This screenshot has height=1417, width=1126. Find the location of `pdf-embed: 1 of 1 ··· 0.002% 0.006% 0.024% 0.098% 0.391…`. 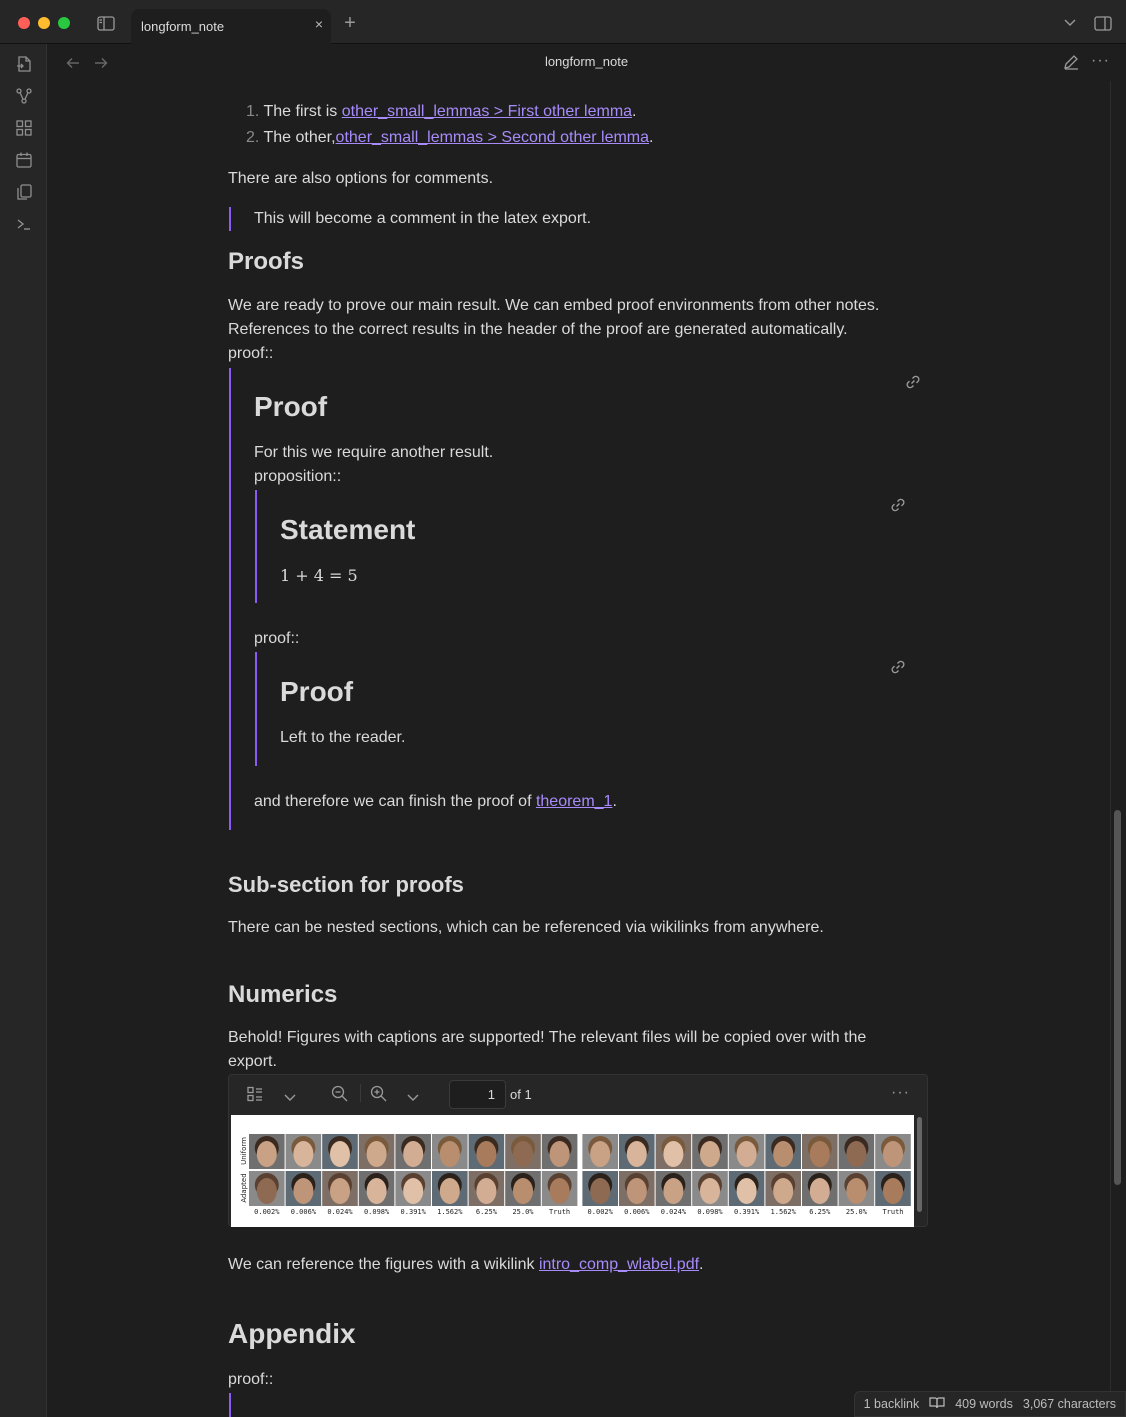

pdf-embed: 1 of 1 ··· 0.002% 0.006% 0.024% 0.098% 0.391… is located at coordinates (578, 1150).